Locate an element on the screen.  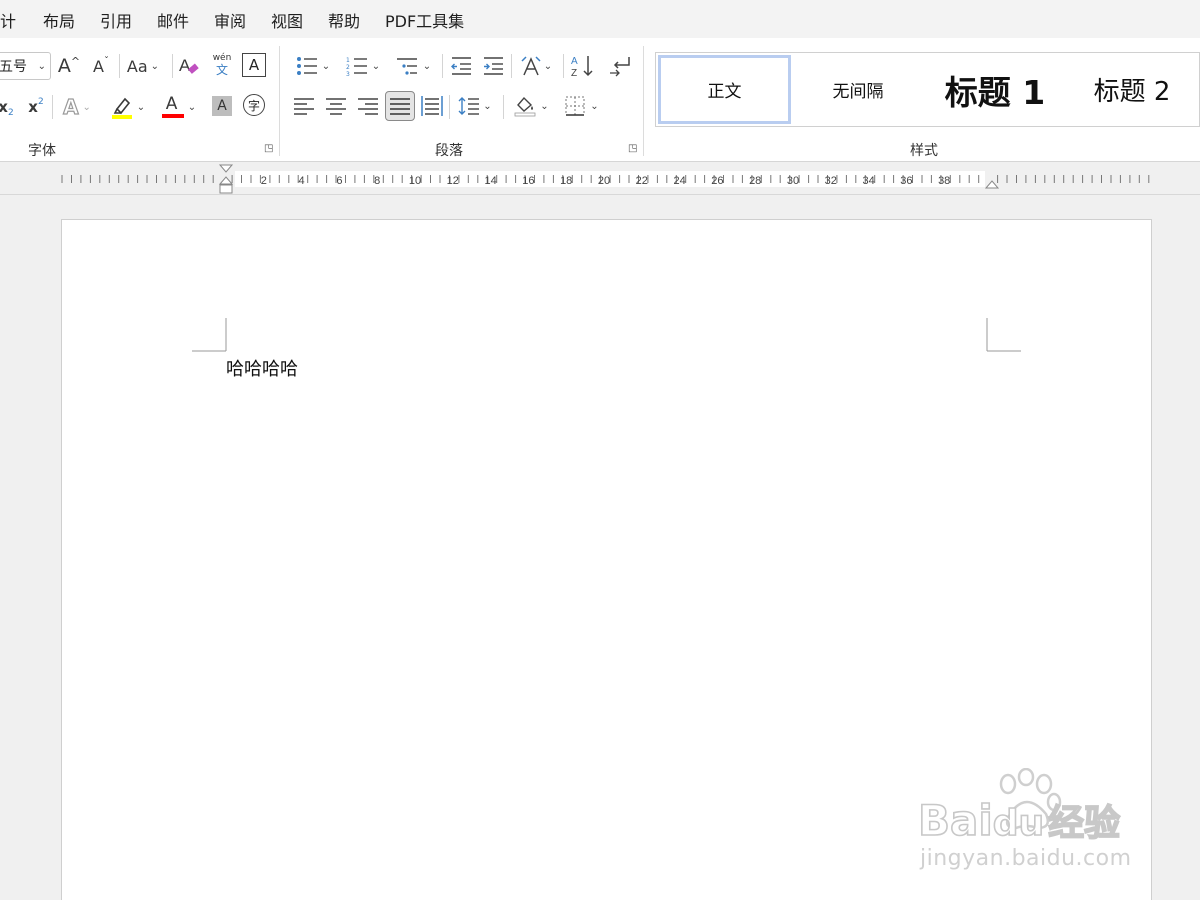
menu-layout: 布局 is located at coordinates (59, 20).